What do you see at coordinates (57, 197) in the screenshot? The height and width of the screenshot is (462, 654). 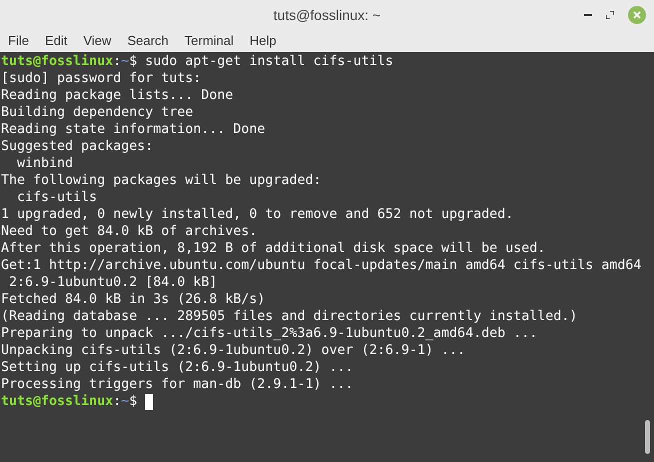 I see `output-line: cifs-utils` at bounding box center [57, 197].